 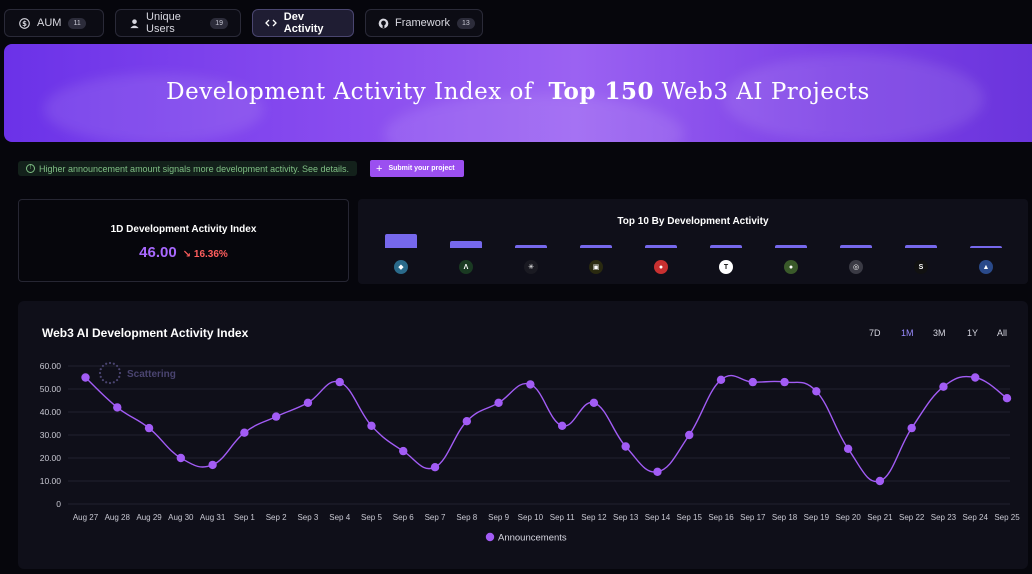 I want to click on project-4-icon: ▣, so click(x=596, y=267).